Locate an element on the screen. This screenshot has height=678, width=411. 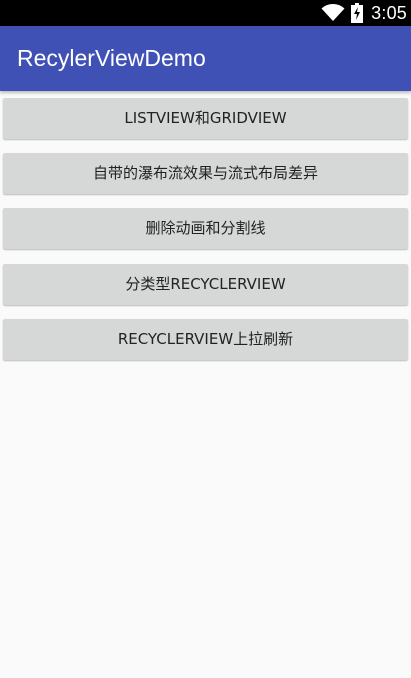
recyclerview-pull-up-refresh-button: RECYCLERVIEW上拉刷新 is located at coordinates (205, 339).